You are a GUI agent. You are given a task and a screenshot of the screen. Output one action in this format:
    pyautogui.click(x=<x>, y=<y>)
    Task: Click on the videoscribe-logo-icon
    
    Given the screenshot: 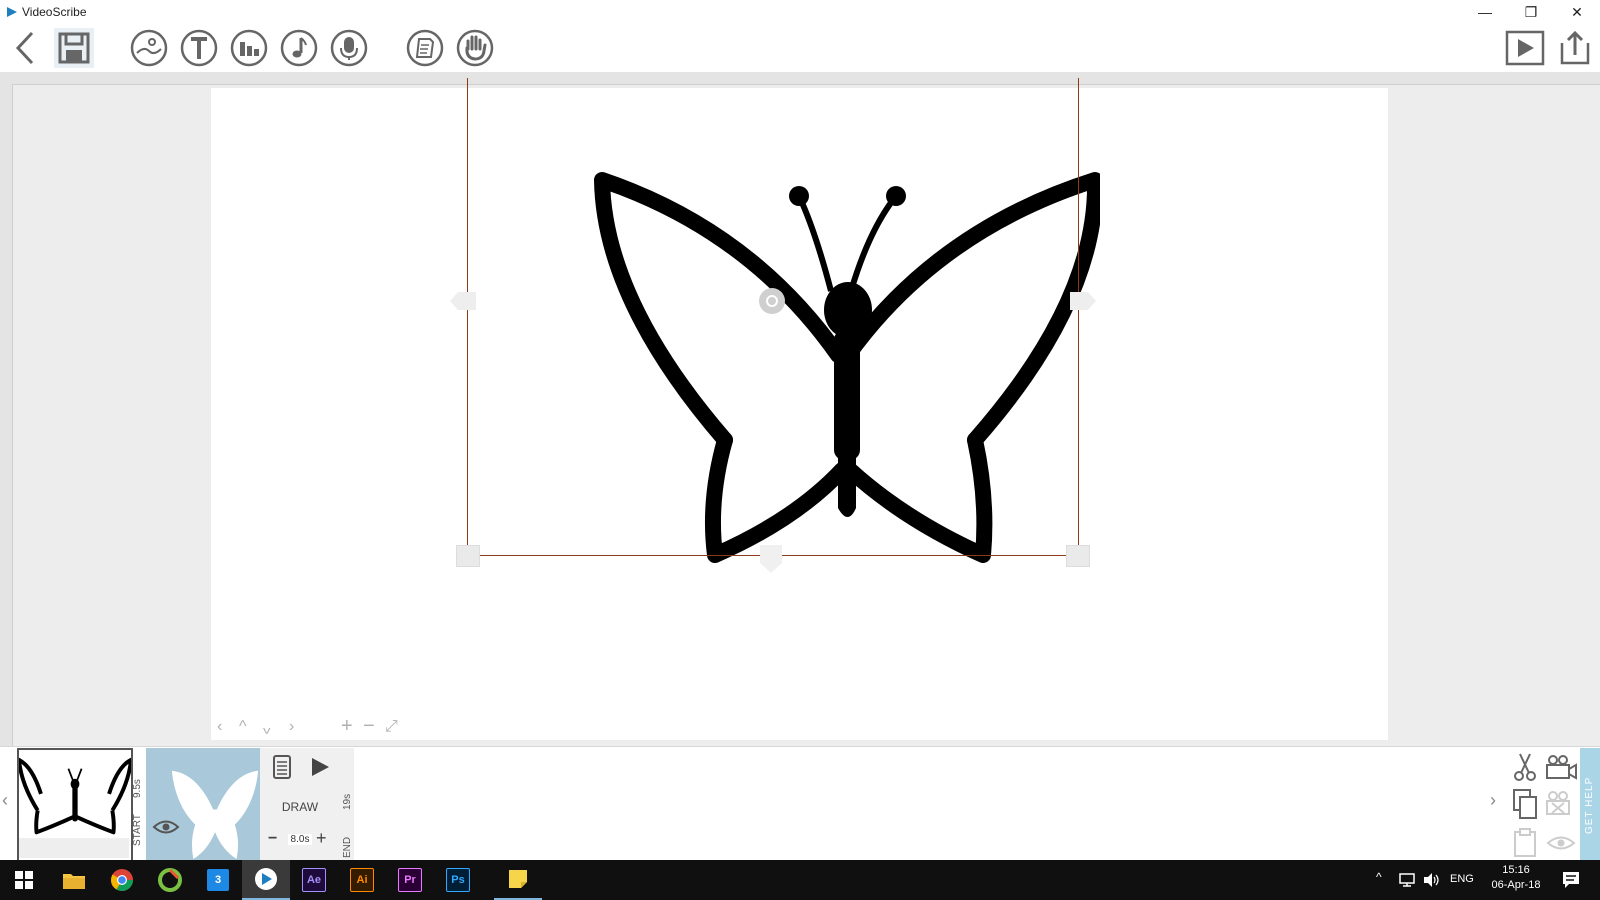 What is the action you would take?
    pyautogui.click(x=12, y=12)
    